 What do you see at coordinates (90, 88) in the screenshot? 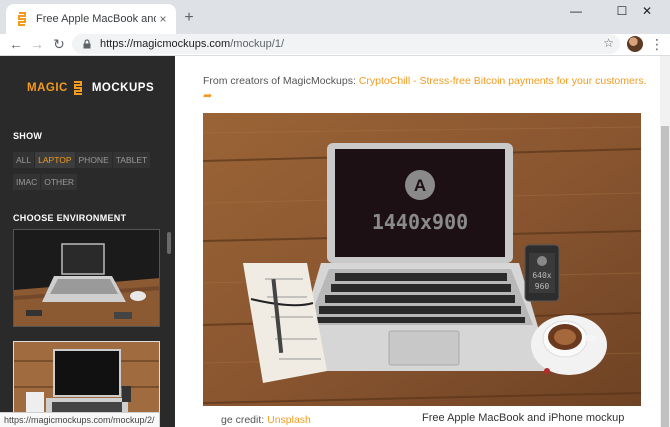
I see `site-logo: MAGIC MOCKUPS` at bounding box center [90, 88].